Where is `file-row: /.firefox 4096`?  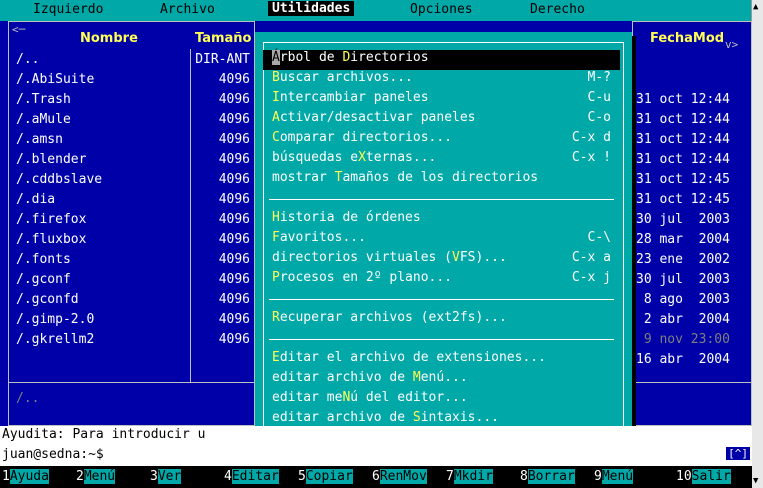 file-row: /.firefox 4096 is located at coordinates (127, 222).